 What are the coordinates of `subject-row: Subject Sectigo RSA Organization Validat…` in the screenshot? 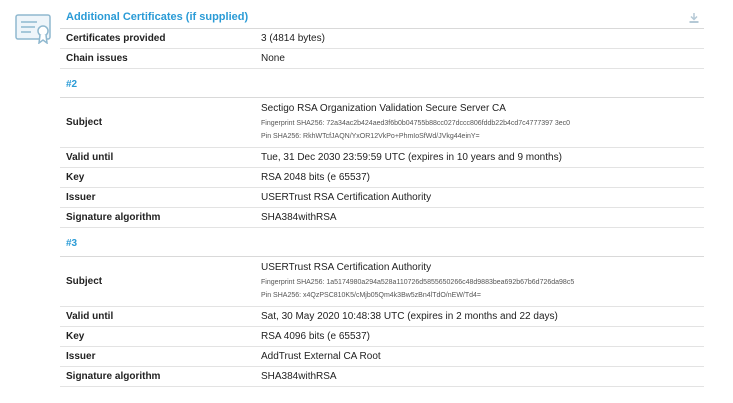 It's located at (382, 123).